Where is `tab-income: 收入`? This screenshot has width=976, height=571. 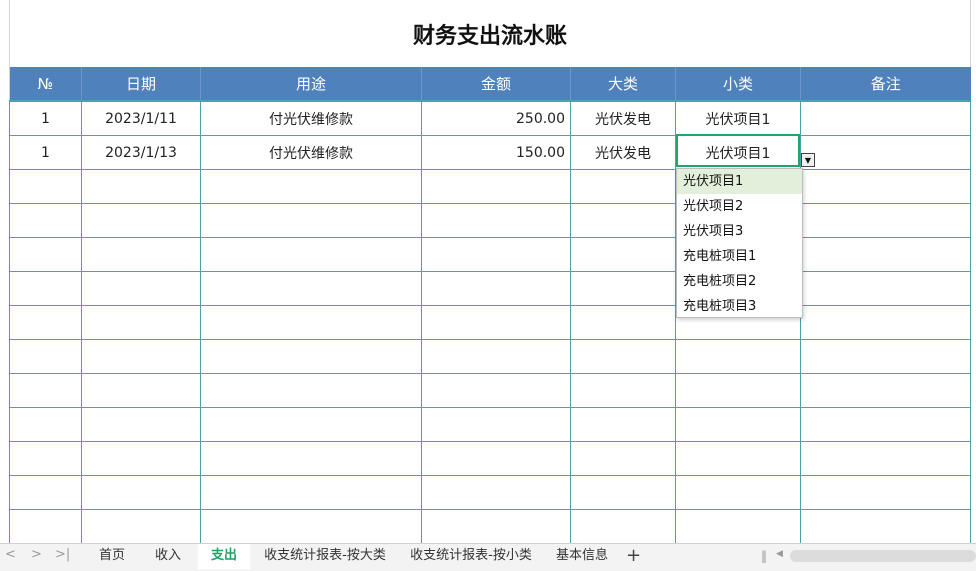
tab-income: 收入 is located at coordinates (168, 556).